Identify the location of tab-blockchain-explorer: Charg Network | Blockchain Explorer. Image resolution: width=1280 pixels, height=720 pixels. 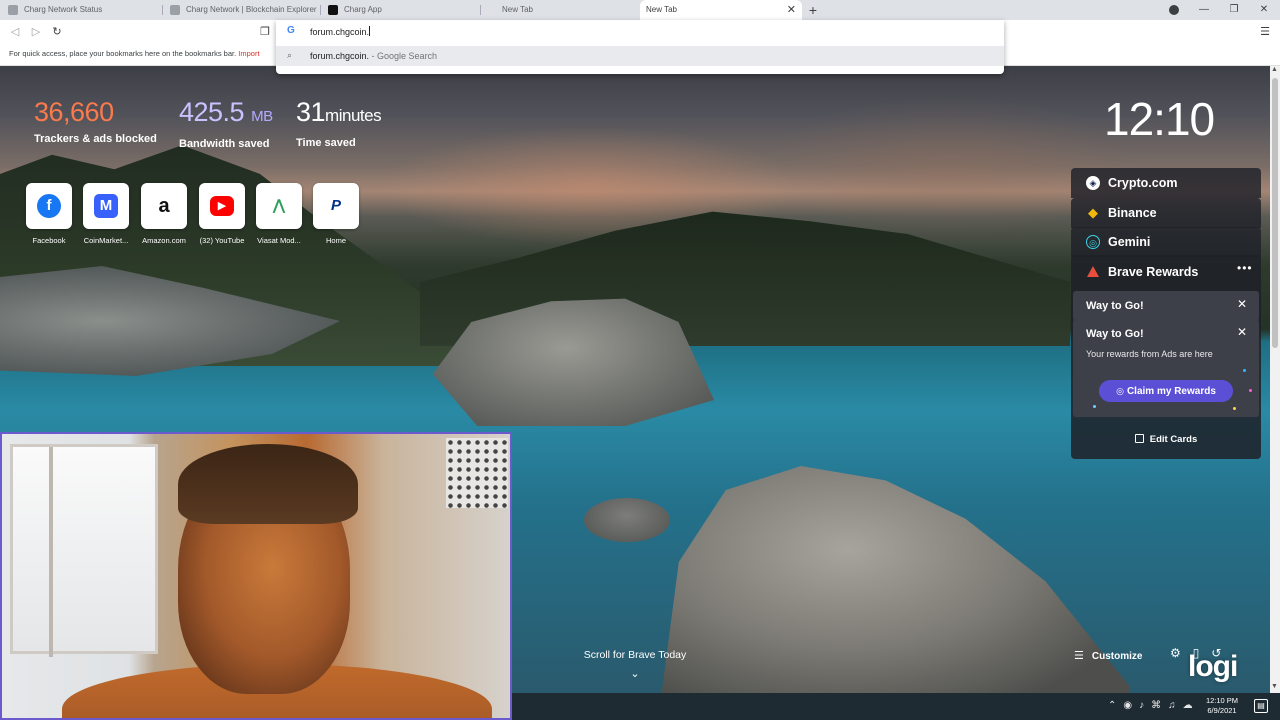
(241, 10).